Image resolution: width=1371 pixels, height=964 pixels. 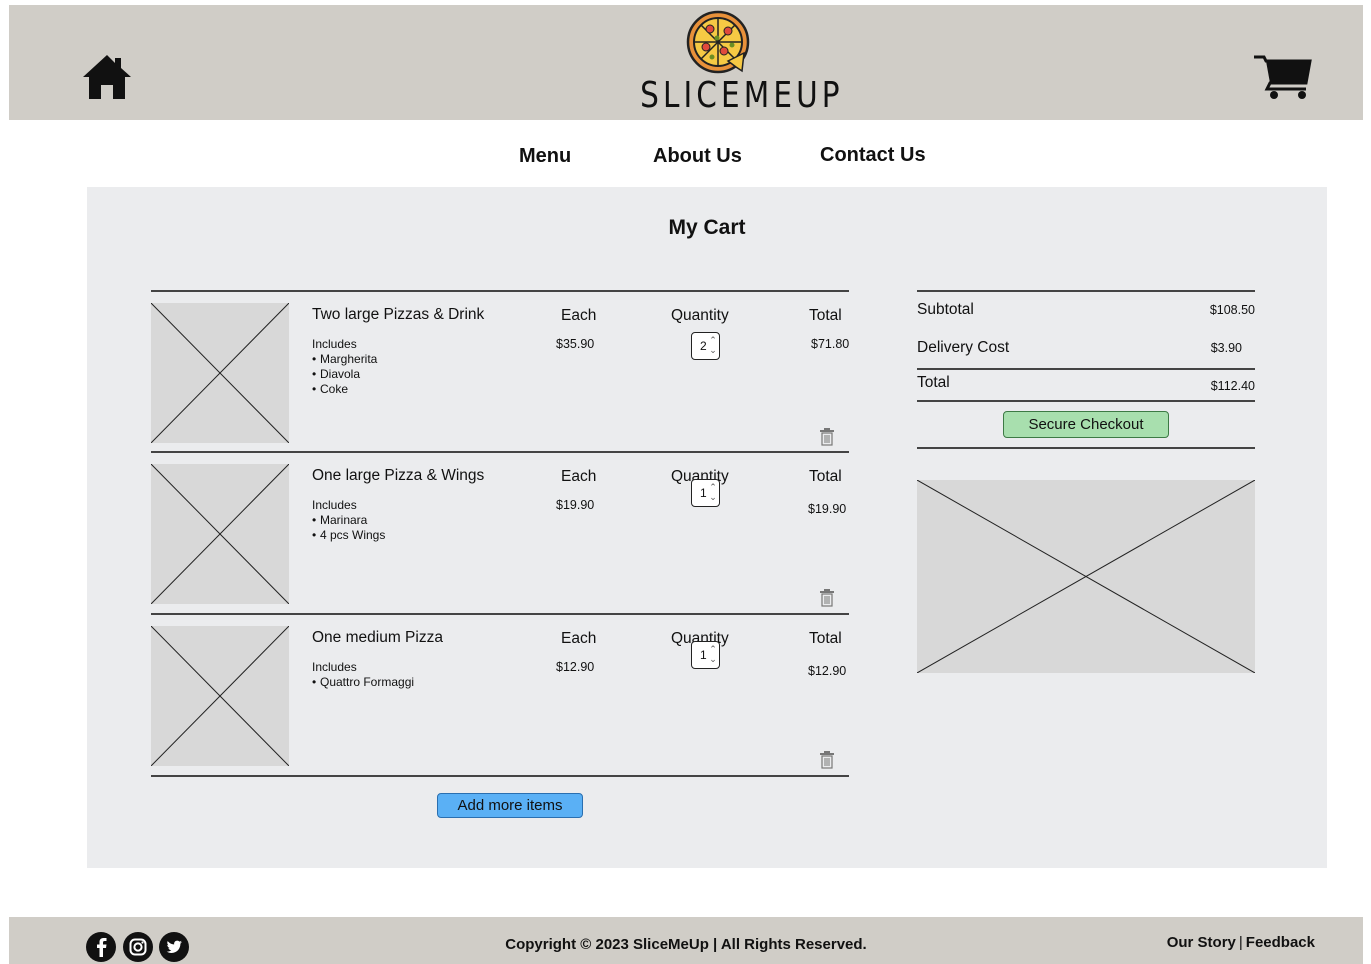 What do you see at coordinates (933, 382) in the screenshot?
I see `total-label: Total` at bounding box center [933, 382].